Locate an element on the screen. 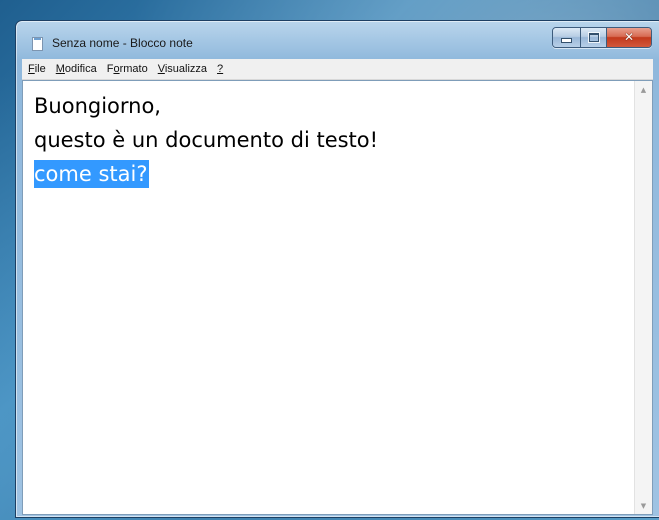 This screenshot has width=659, height=520. menu-visualizza-accel: V is located at coordinates (161, 69).